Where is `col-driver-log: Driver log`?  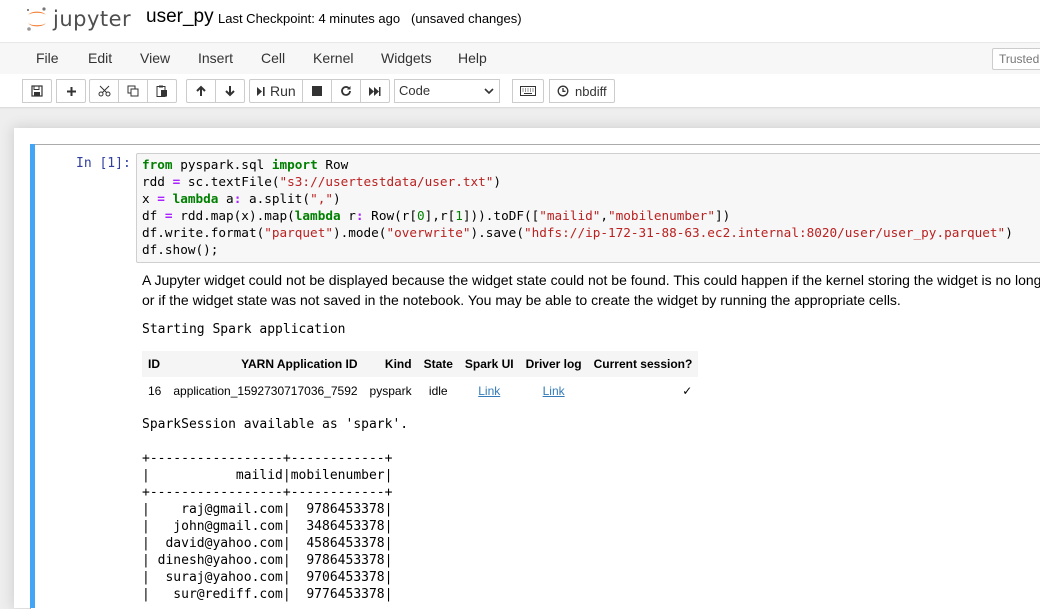 col-driver-log: Driver log is located at coordinates (553, 364).